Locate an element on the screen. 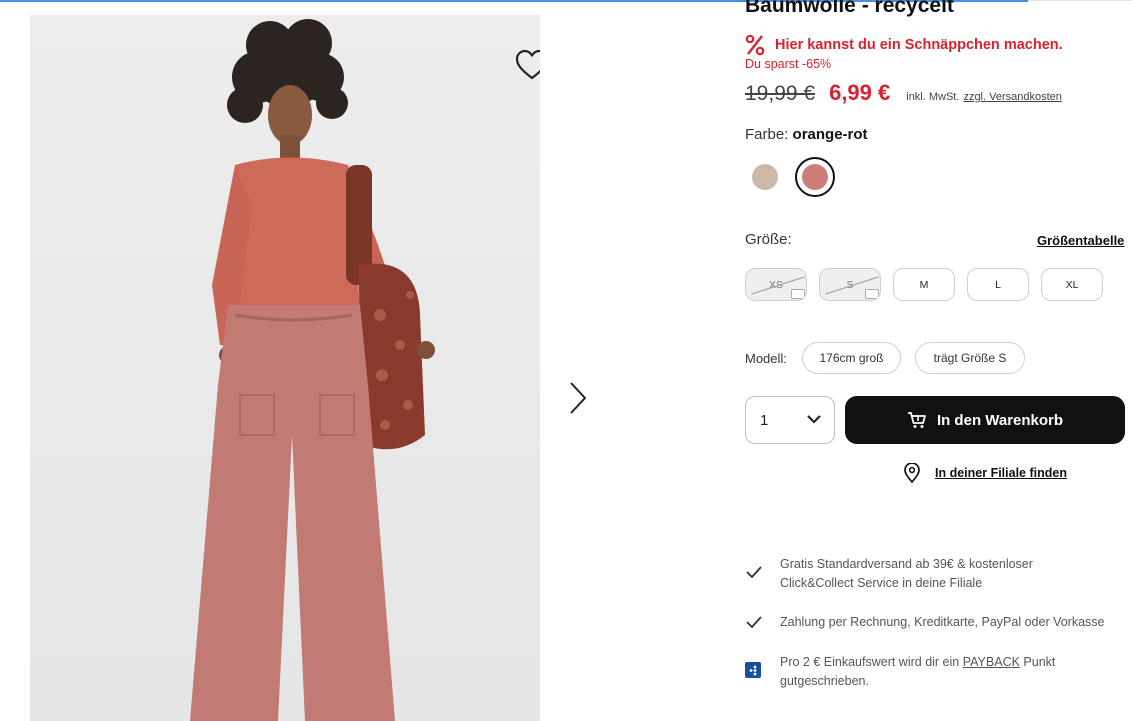 The width and height of the screenshot is (1132, 721). quantity-value: 1 is located at coordinates (764, 420).